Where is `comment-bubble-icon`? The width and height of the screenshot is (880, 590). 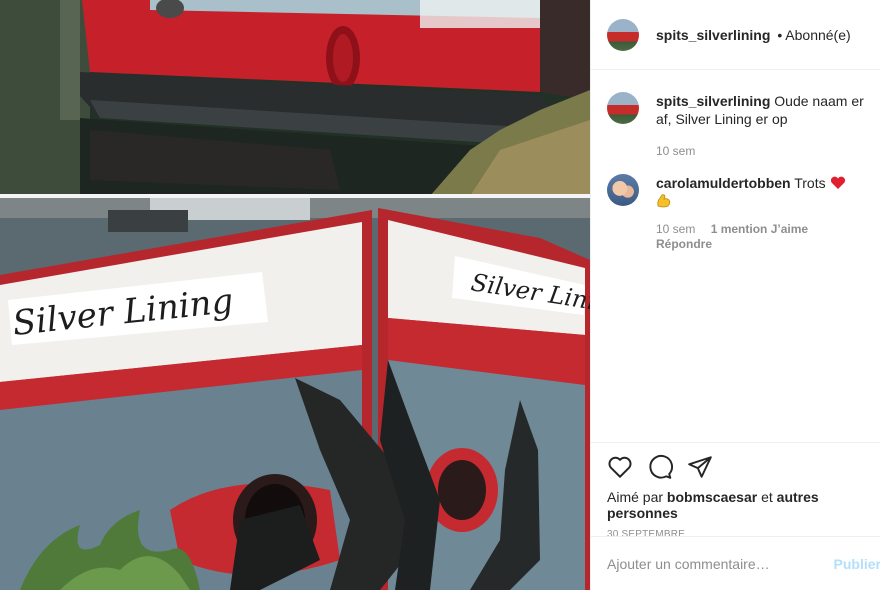 comment-bubble-icon is located at coordinates (660, 467).